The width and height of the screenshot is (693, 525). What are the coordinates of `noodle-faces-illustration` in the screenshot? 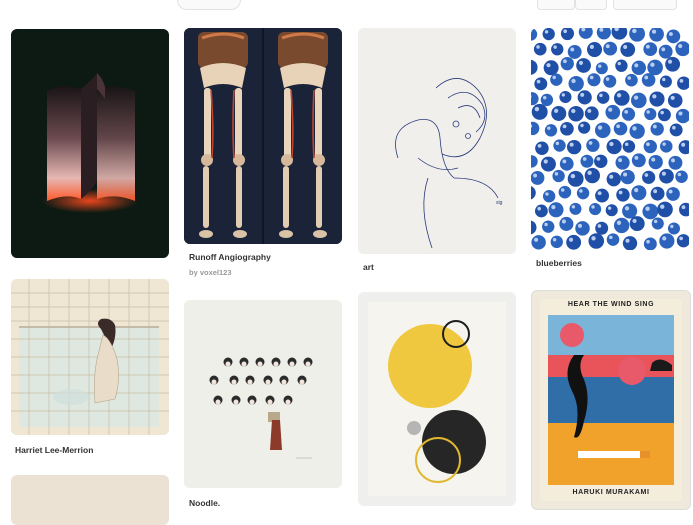 It's located at (263, 394).